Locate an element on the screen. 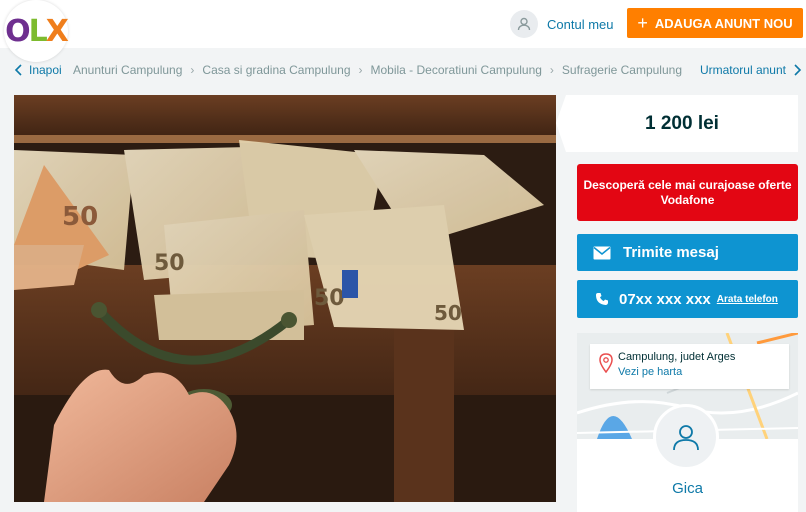 Image resolution: width=806 pixels, height=512 pixels. post-ad-button: + ADAUGA ANUNT NOU is located at coordinates (715, 23).